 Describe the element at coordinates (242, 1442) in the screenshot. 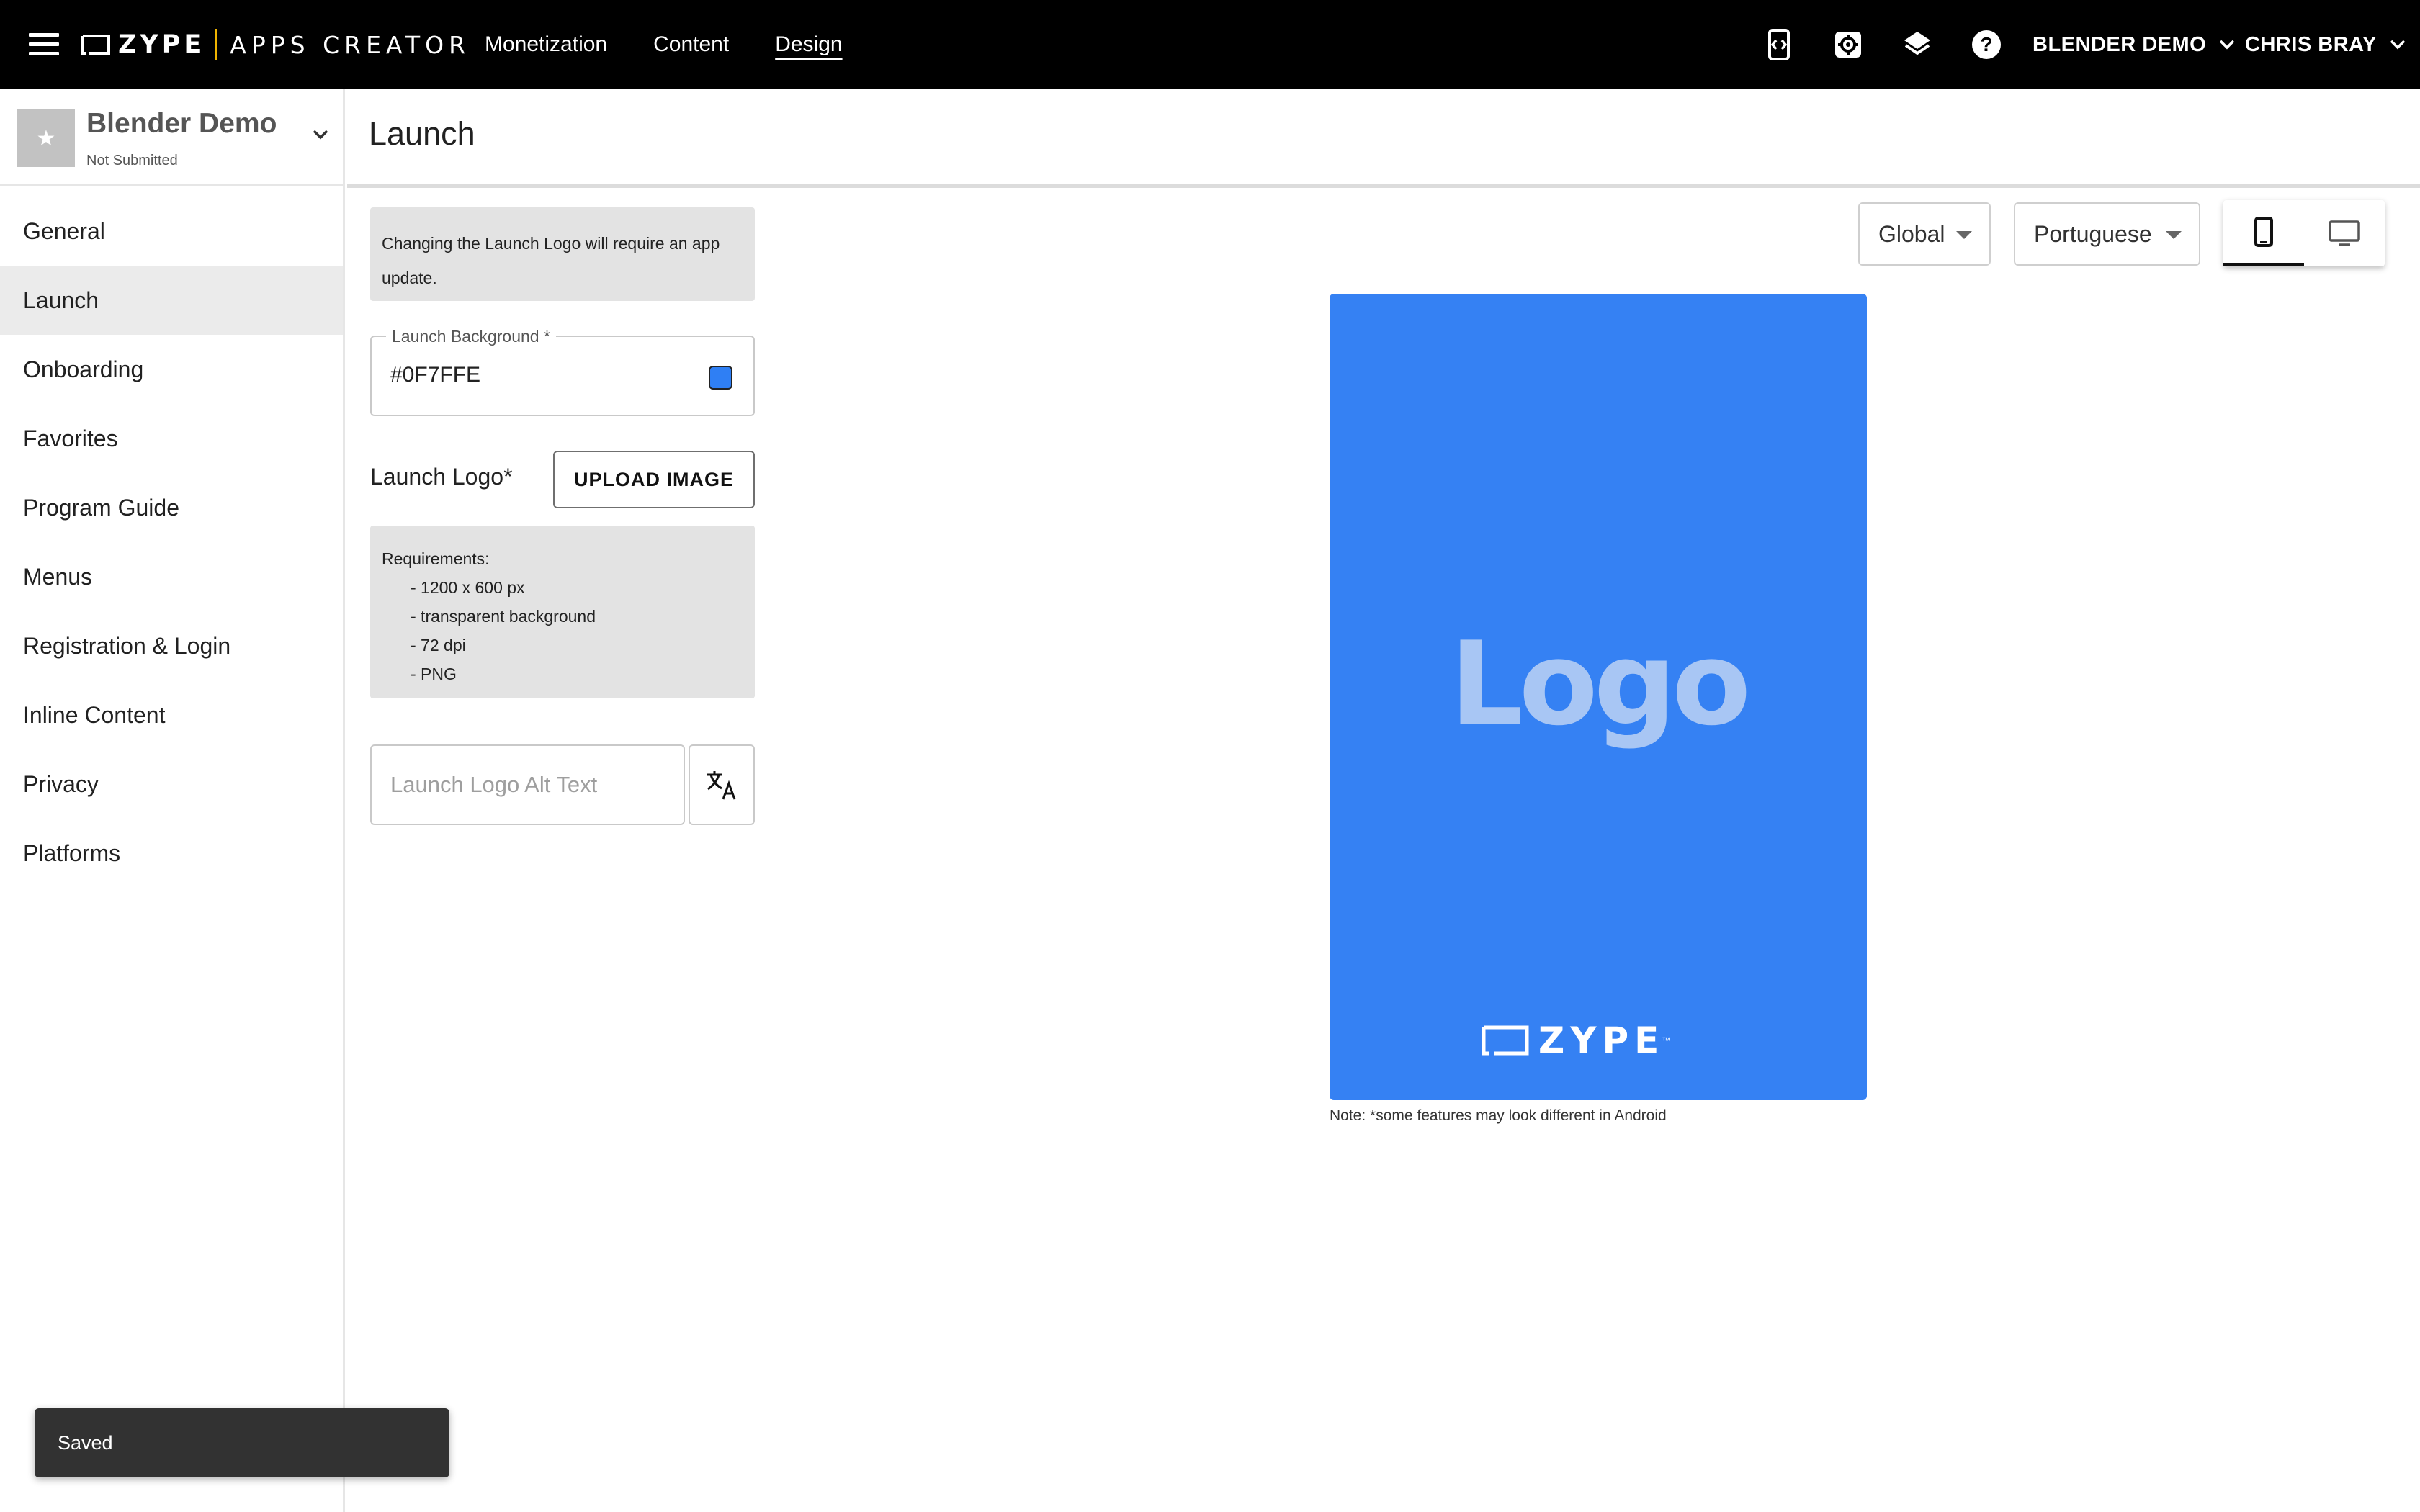

I see `saved-snackbar: Saved` at that location.